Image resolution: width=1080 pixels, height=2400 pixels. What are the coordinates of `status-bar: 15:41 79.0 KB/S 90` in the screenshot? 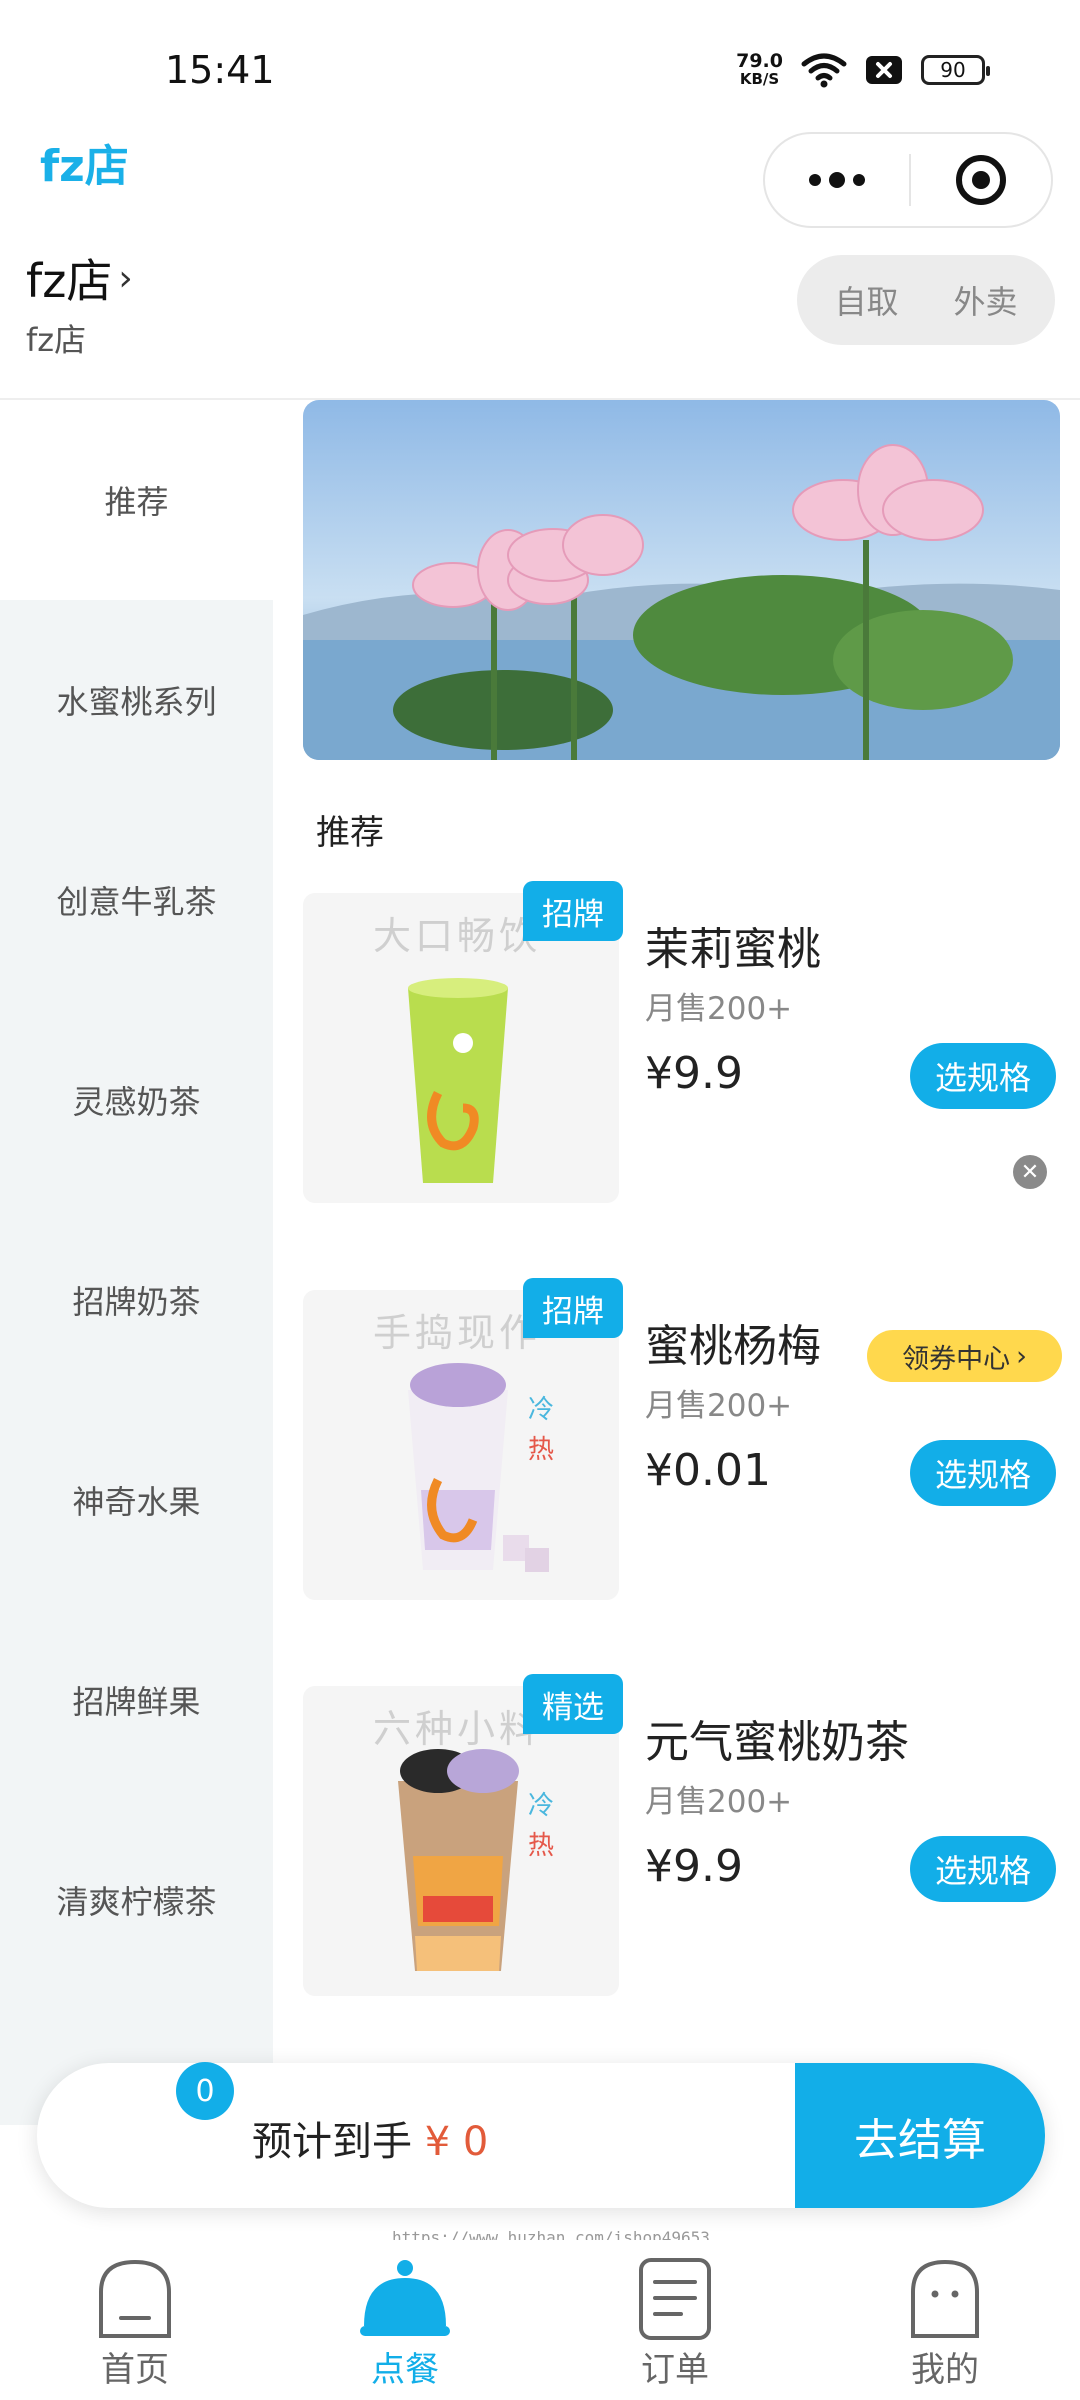 It's located at (540, 60).